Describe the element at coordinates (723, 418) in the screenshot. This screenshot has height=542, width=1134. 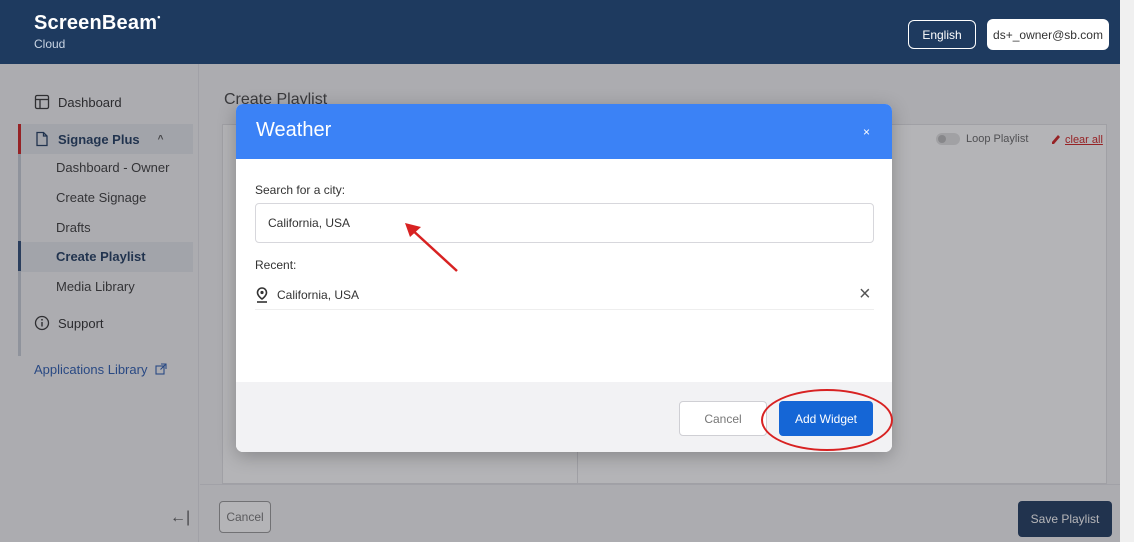
I see `dialog-cancel-button: Cancel` at that location.